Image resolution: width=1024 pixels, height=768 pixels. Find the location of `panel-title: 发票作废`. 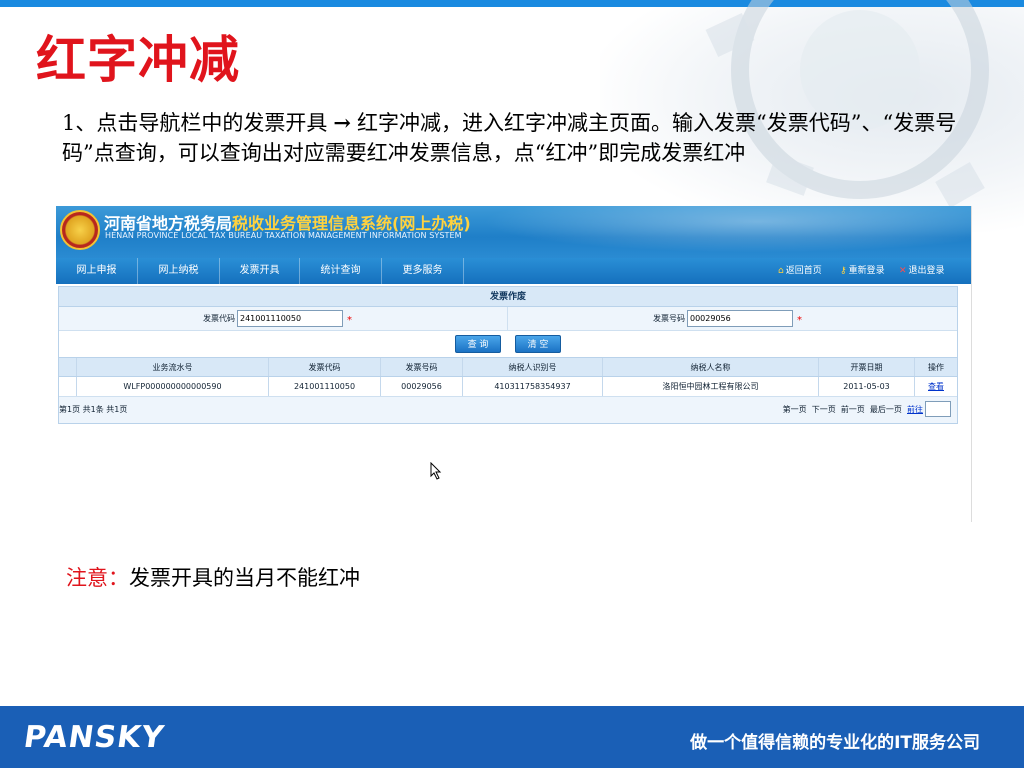

panel-title: 发票作废 is located at coordinates (508, 297).